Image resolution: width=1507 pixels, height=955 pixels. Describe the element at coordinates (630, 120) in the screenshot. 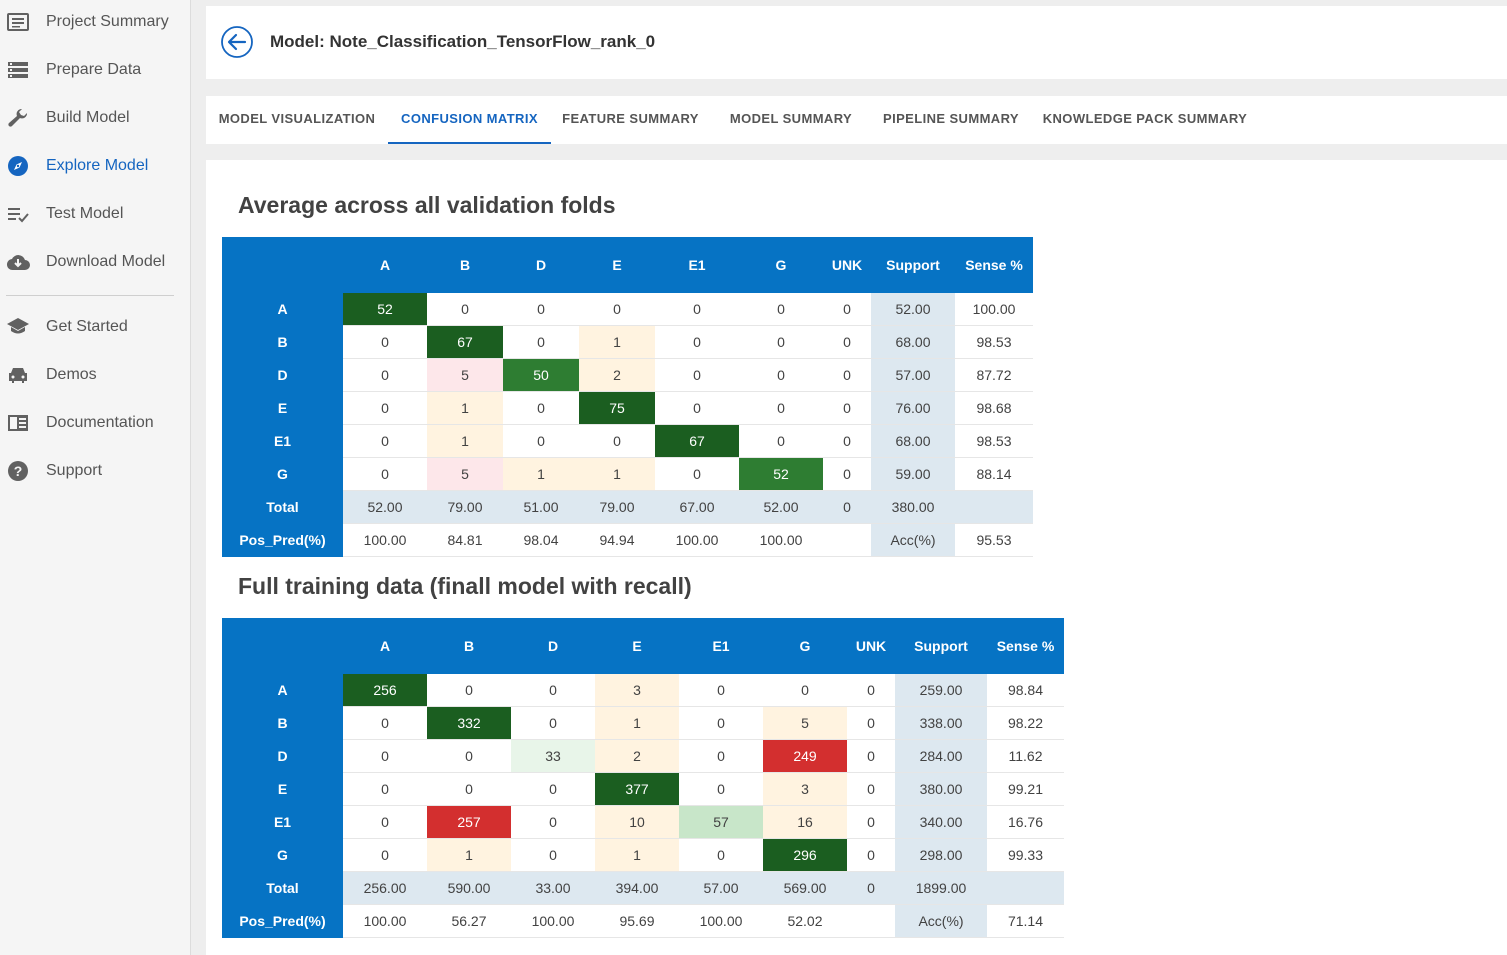

I see `tab-feature-summary: FEATURE SUMMARY` at that location.